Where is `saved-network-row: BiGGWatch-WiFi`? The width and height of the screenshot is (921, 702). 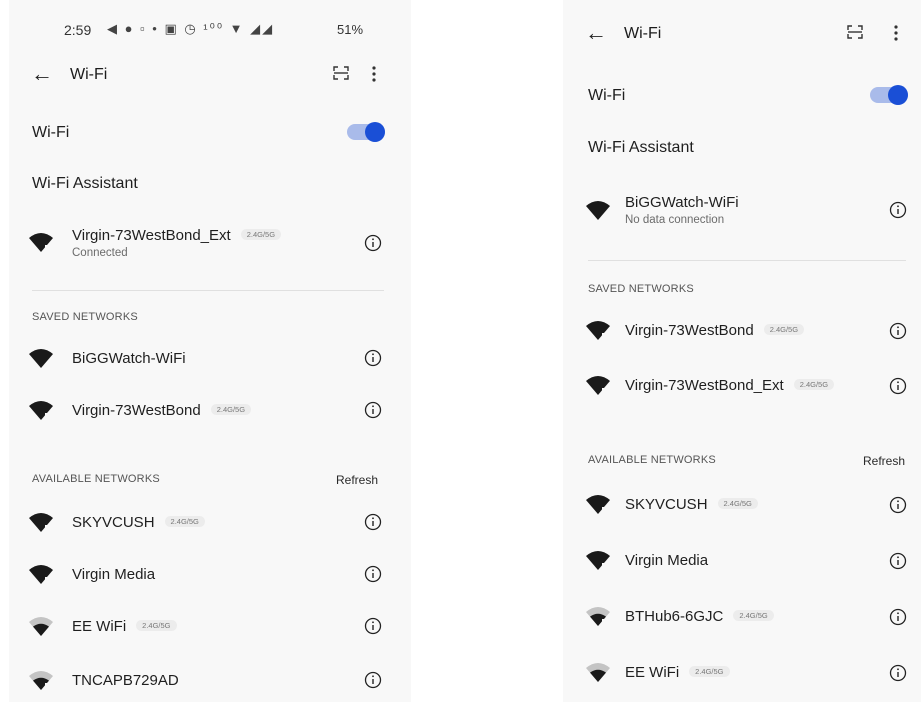 saved-network-row: BiGGWatch-WiFi is located at coordinates (210, 360).